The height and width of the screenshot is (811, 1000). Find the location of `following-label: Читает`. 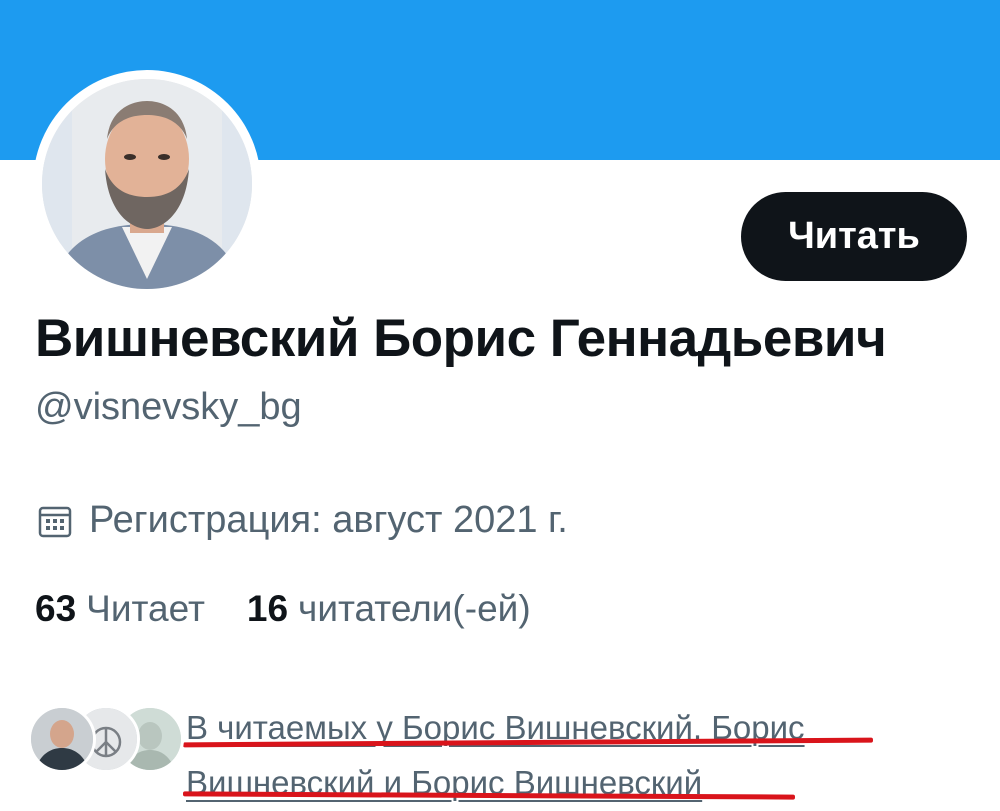

following-label: Читает is located at coordinates (145, 608).